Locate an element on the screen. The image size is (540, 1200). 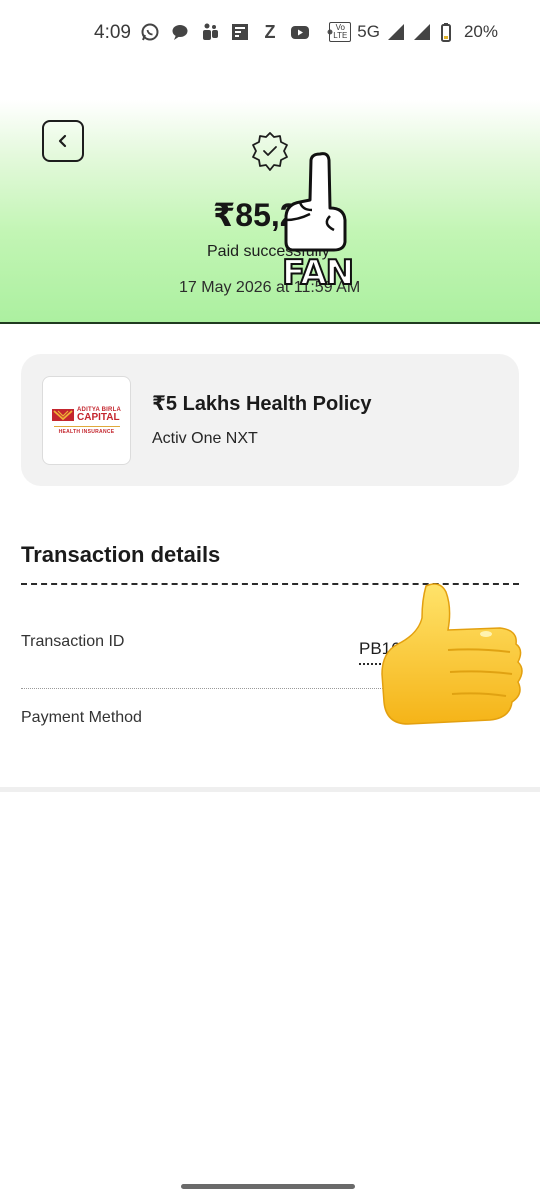
battery-icon is located at coordinates (448, 32).